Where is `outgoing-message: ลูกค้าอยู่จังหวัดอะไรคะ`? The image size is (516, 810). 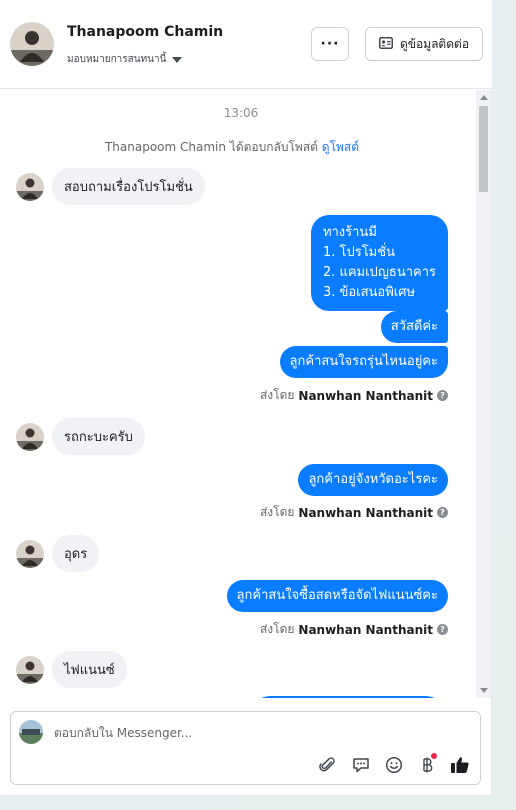 outgoing-message: ลูกค้าอยู่จังหวัดอะไรคะ is located at coordinates (373, 480).